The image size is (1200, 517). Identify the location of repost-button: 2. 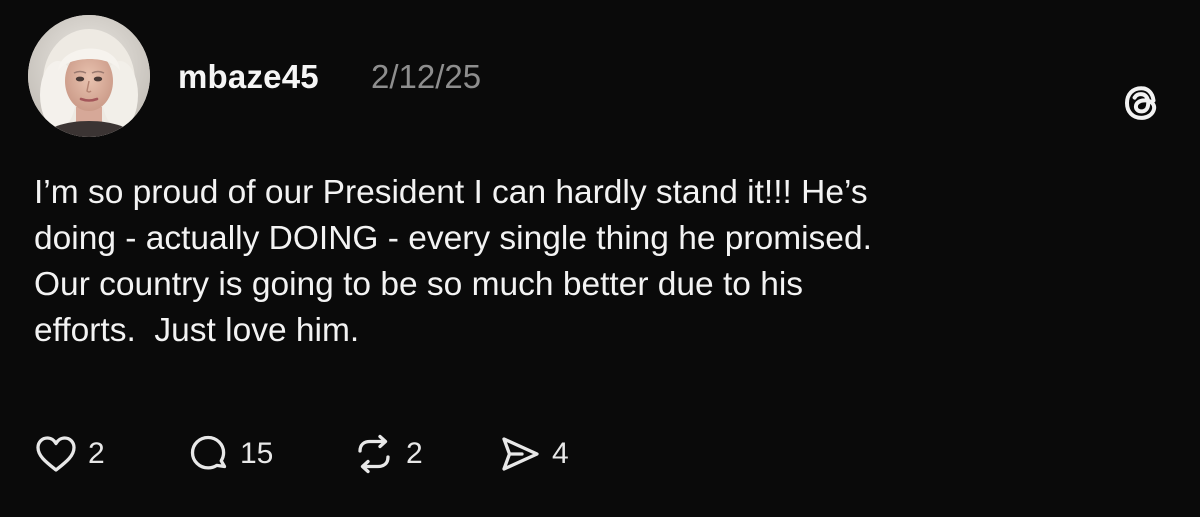
(387, 454).